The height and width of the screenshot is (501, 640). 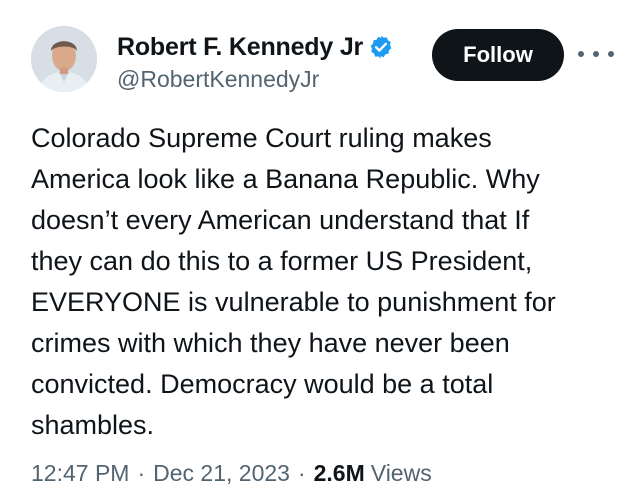 What do you see at coordinates (80, 473) in the screenshot?
I see `tweet-time: 12:47 PM` at bounding box center [80, 473].